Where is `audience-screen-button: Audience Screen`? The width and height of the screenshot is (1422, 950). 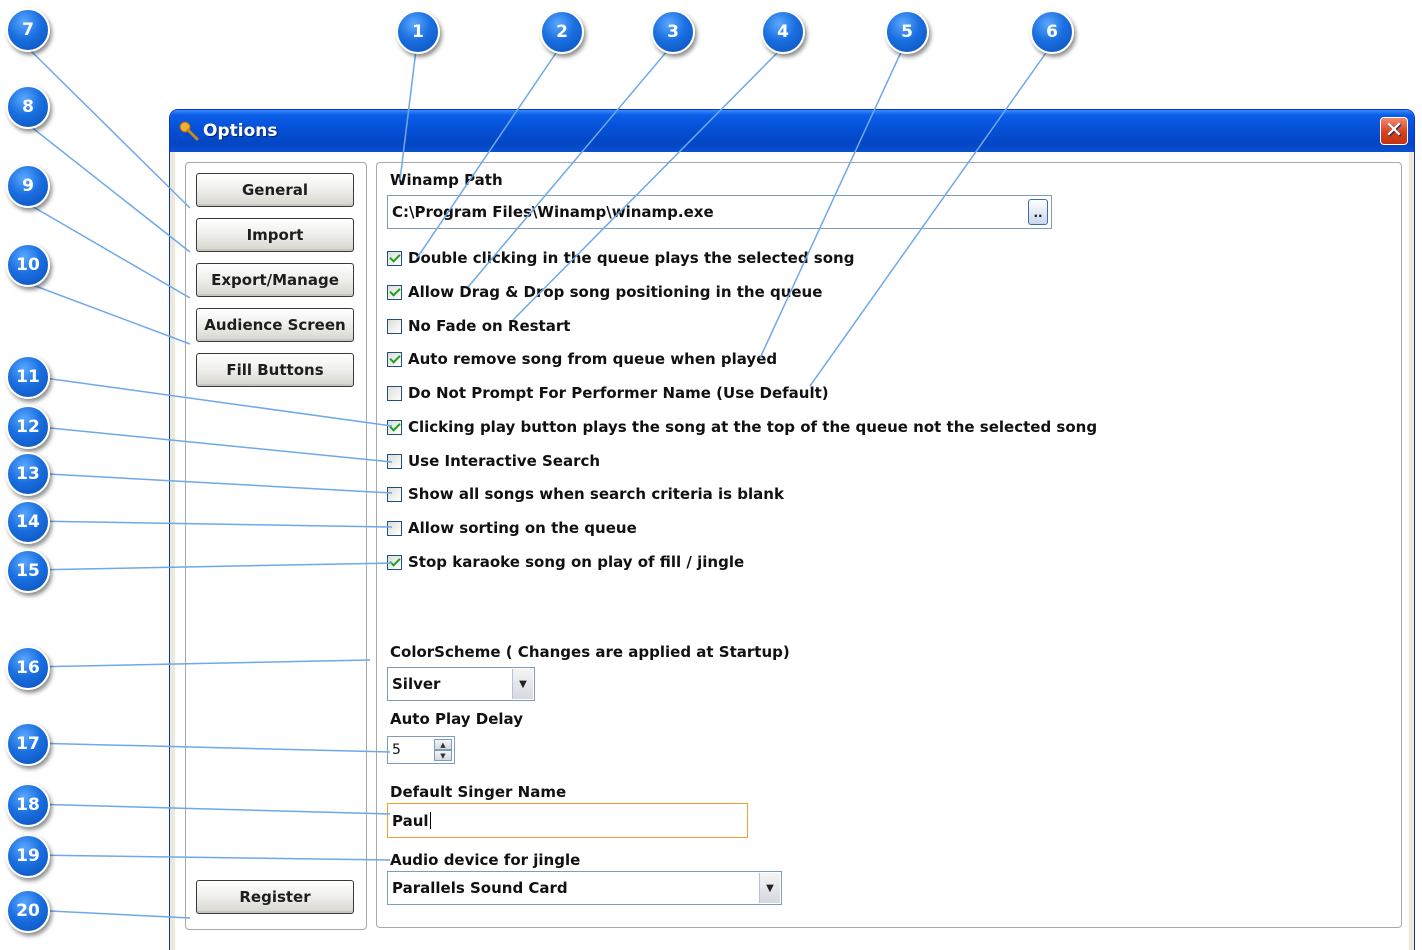 audience-screen-button: Audience Screen is located at coordinates (275, 325).